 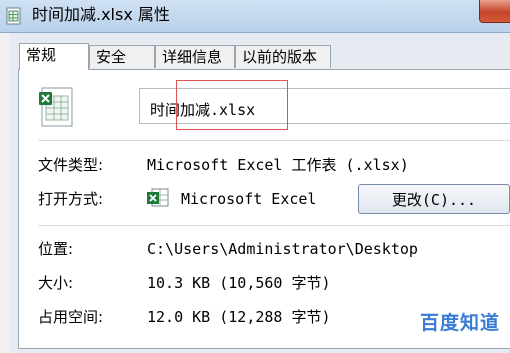 I want to click on size-on-disk-label: 占用空间:, so click(x=71, y=317).